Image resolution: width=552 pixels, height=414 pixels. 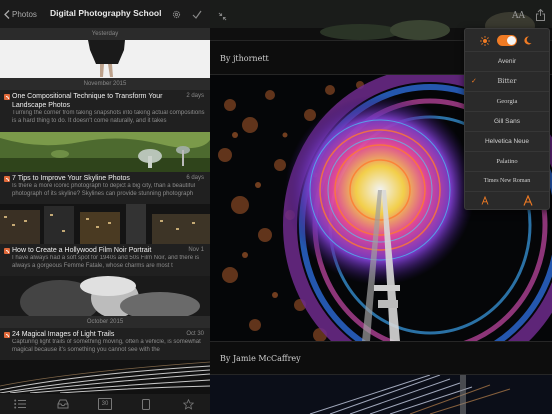 I want to click on font-option-gill-sans: Gill Sans, so click(x=507, y=121).